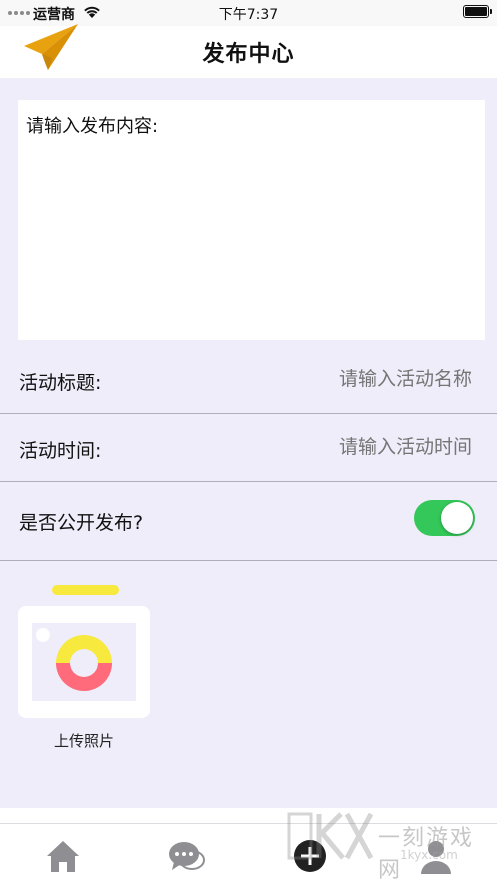 The image size is (497, 883). What do you see at coordinates (248, 522) in the screenshot?
I see `public-publish-row: 是否公开发布?` at bounding box center [248, 522].